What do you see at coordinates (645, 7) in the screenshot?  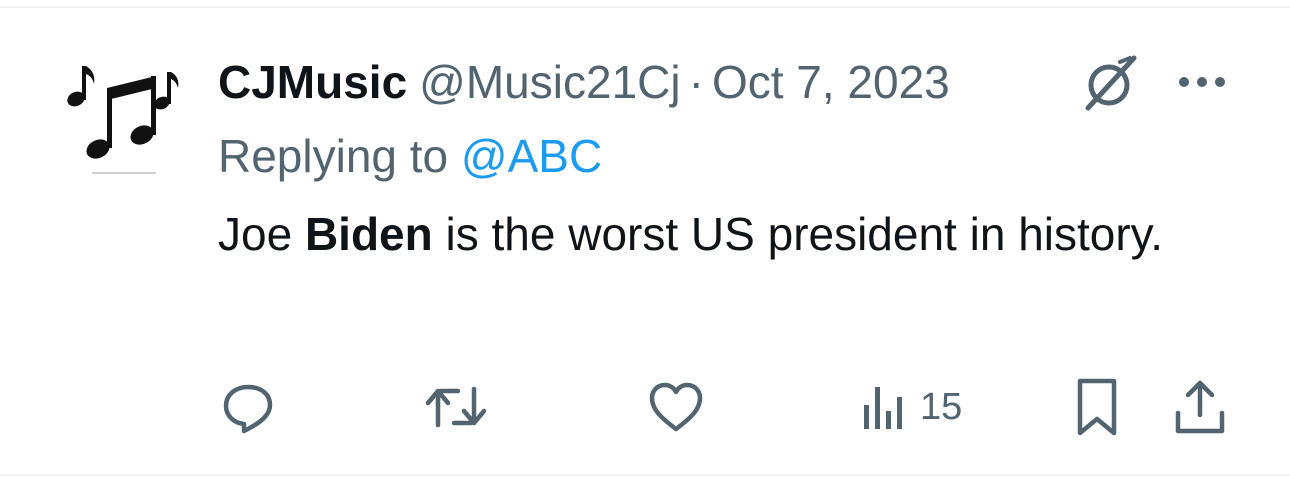 I see `top-divider` at bounding box center [645, 7].